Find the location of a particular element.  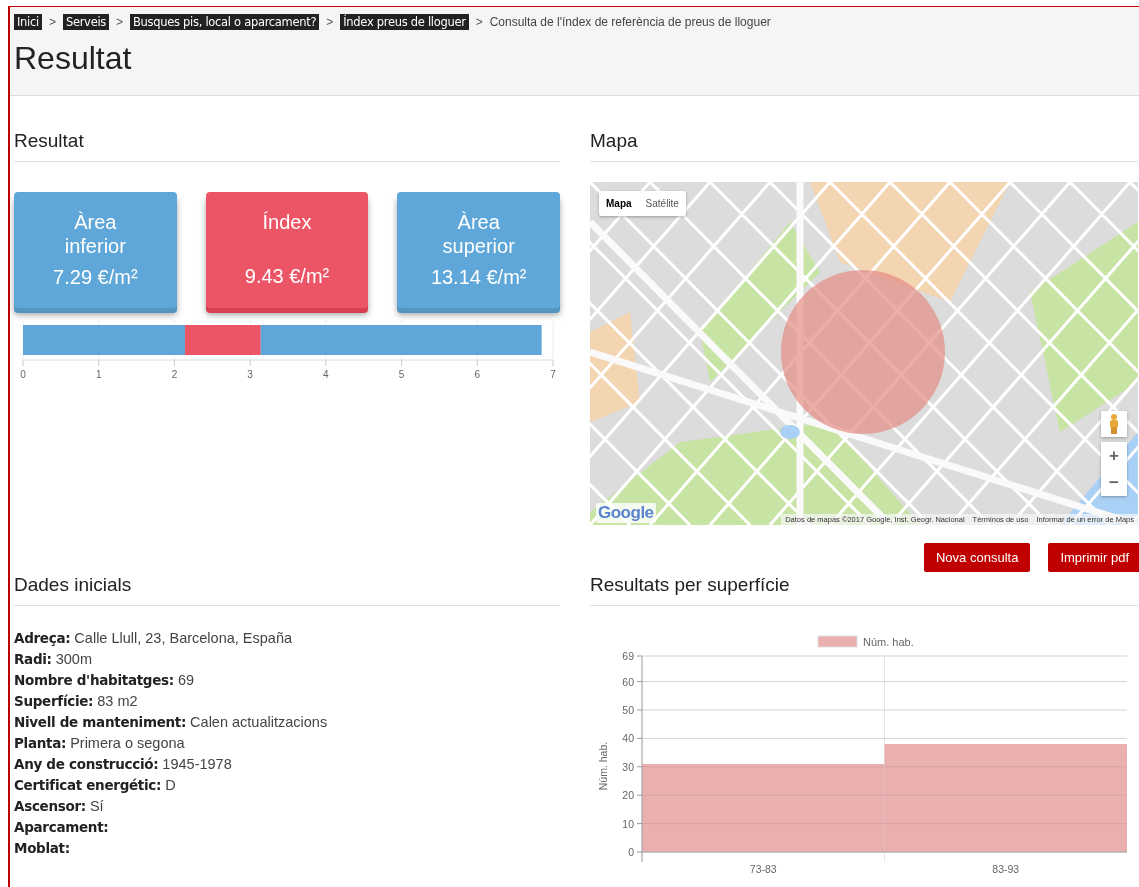

data-line: Superfície: 83 m2 is located at coordinates (76, 701).